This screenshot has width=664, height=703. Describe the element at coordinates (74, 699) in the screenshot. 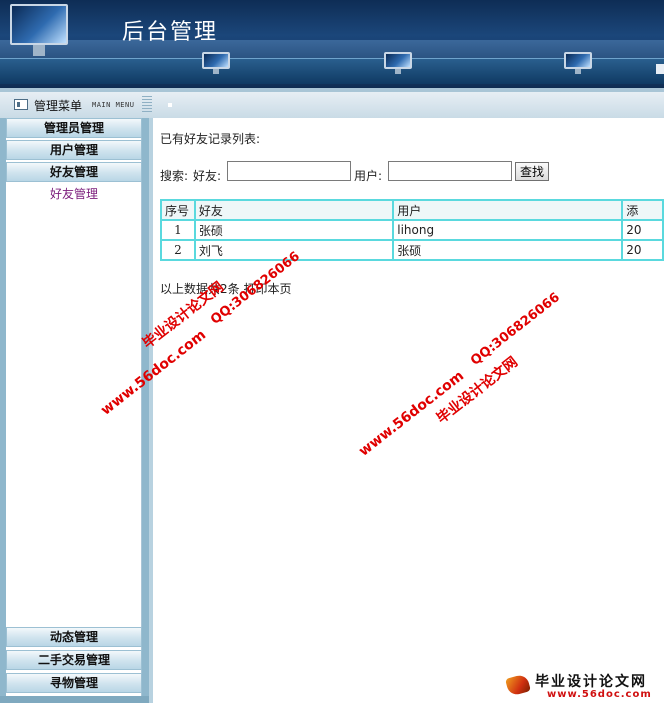

I see `sidebar-bottom-edge` at that location.